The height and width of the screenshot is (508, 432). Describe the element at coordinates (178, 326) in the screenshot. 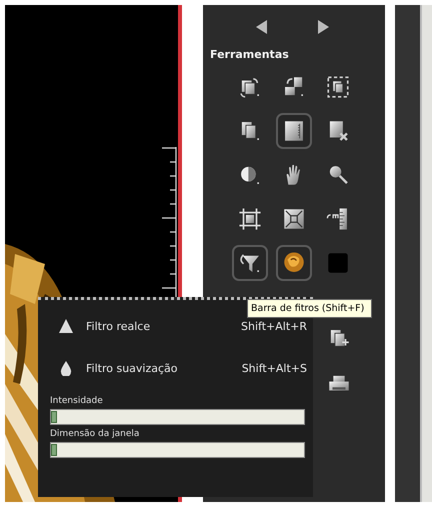

I see `menu-item: Filtro realce Shift+Alt+R` at that location.